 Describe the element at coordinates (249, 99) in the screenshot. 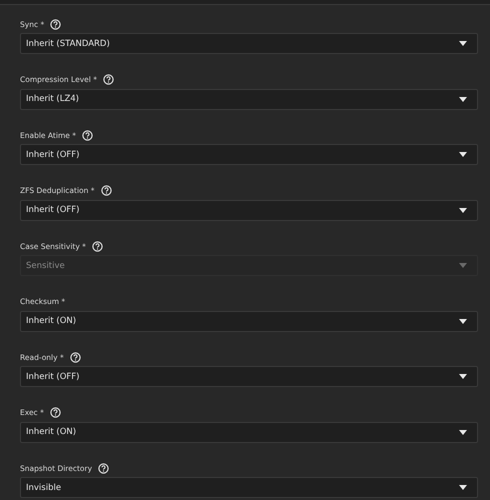

I see `select-field: Inherit (LZ4)` at that location.